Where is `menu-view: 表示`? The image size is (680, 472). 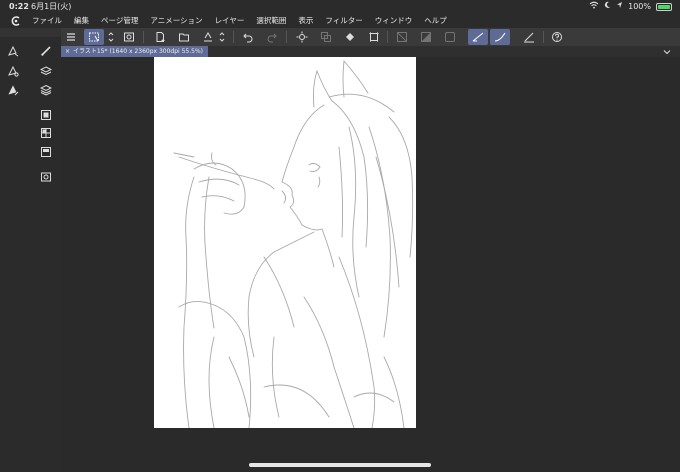 menu-view: 表示 is located at coordinates (305, 20).